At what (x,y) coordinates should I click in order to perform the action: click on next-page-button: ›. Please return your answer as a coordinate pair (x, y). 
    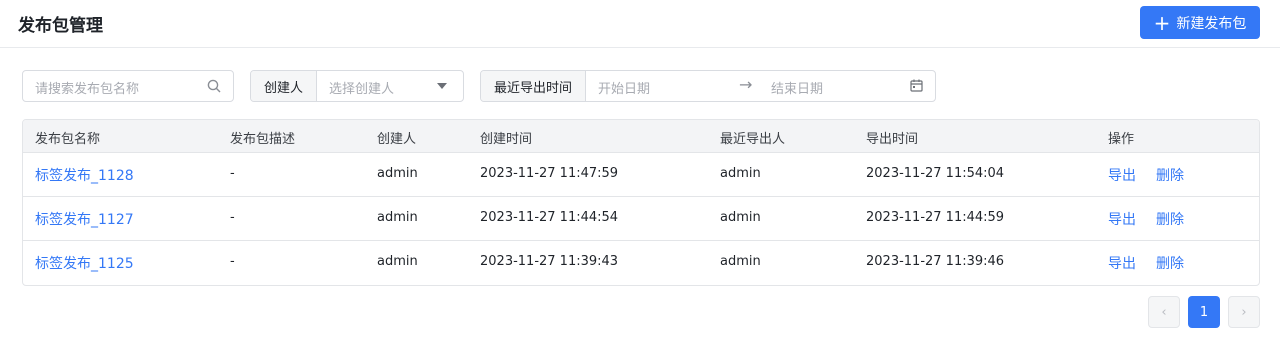
    Looking at the image, I should click on (1244, 312).